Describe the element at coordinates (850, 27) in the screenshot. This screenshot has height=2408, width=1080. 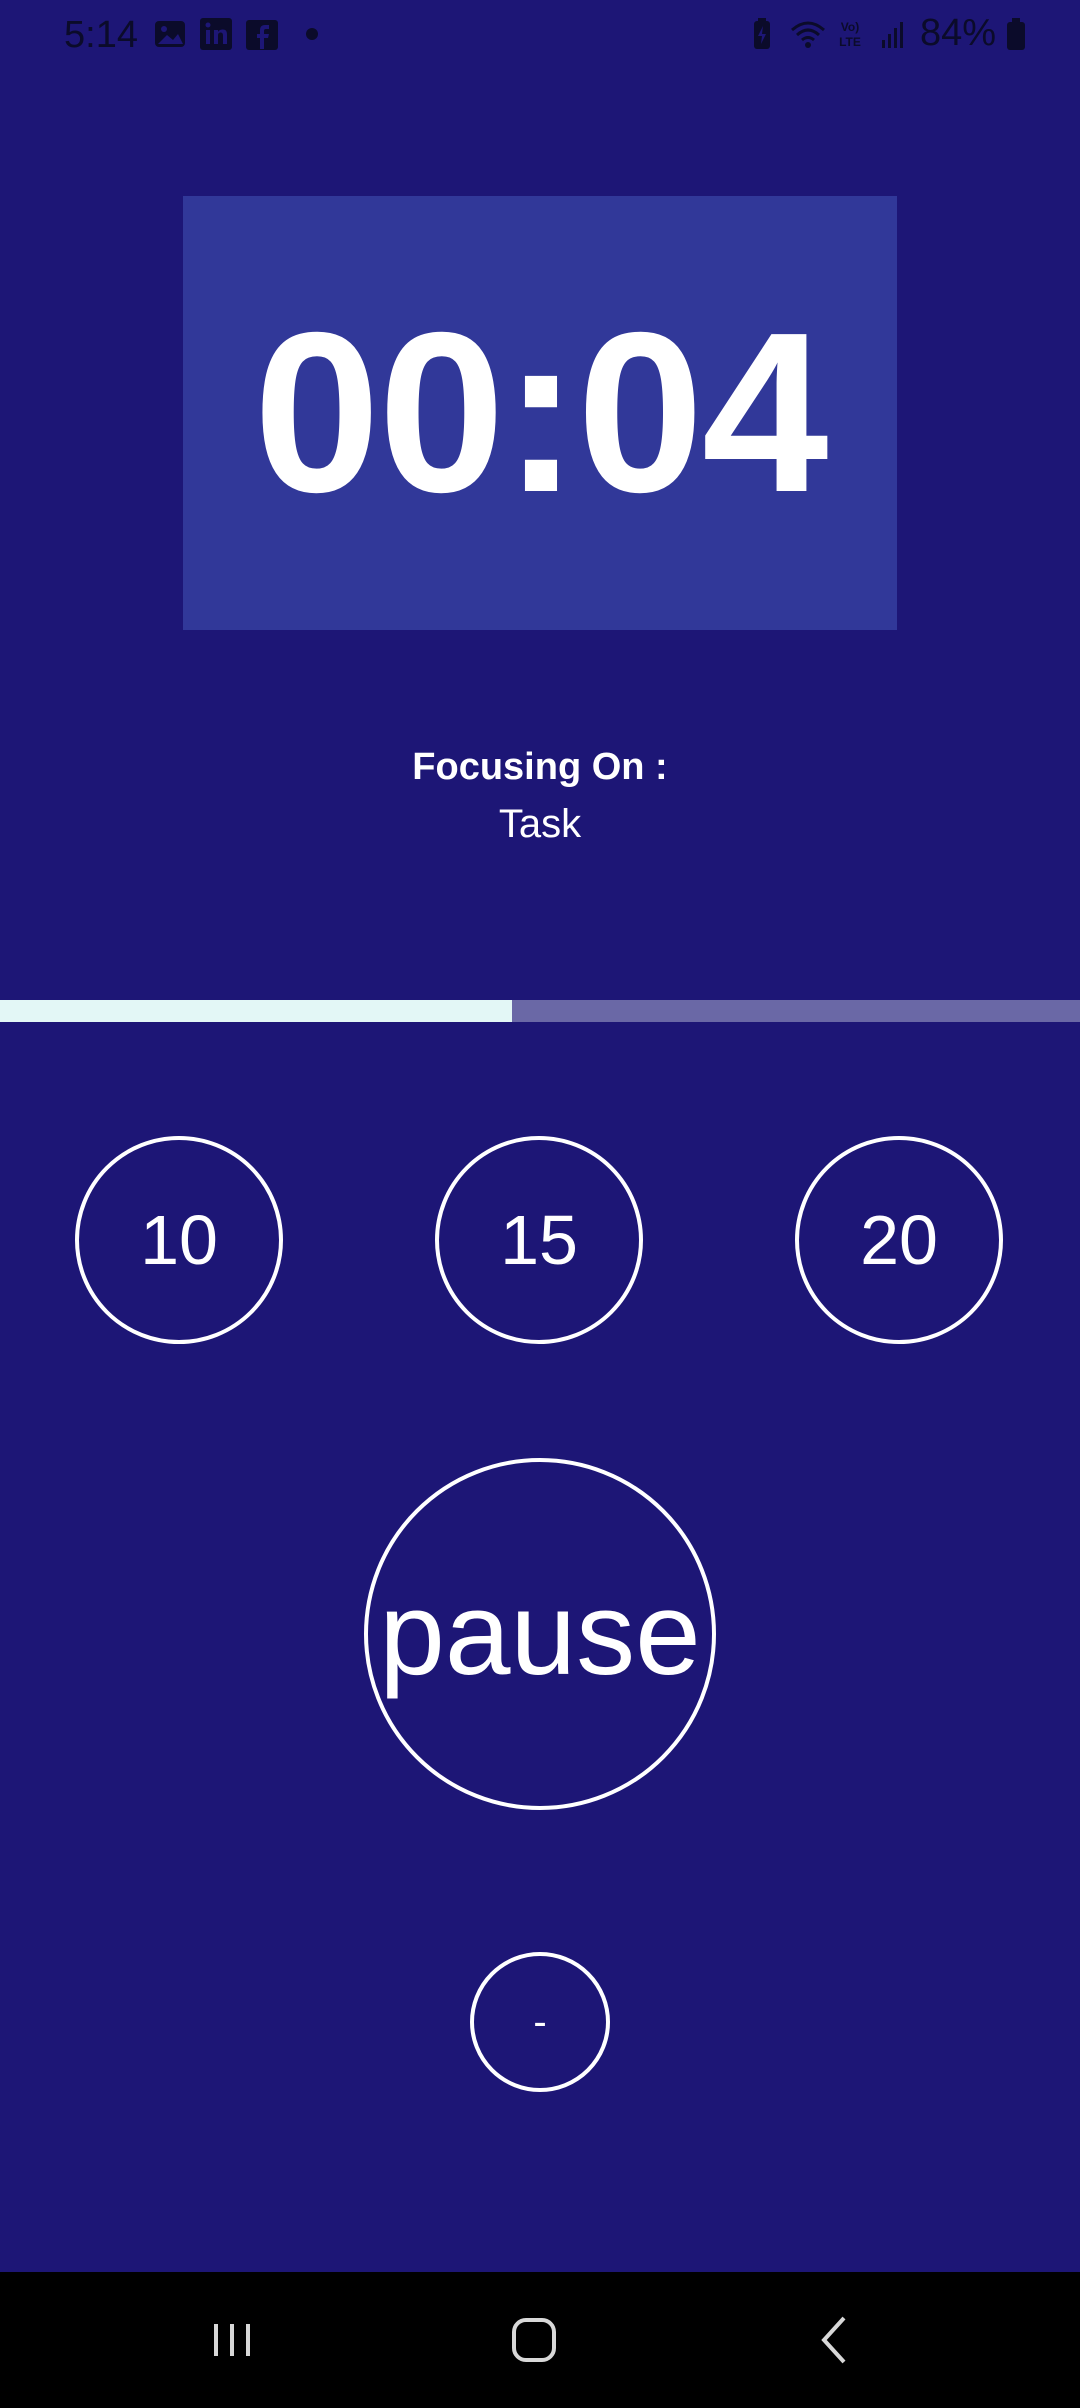
I see `svg-text: Vo)` at that location.